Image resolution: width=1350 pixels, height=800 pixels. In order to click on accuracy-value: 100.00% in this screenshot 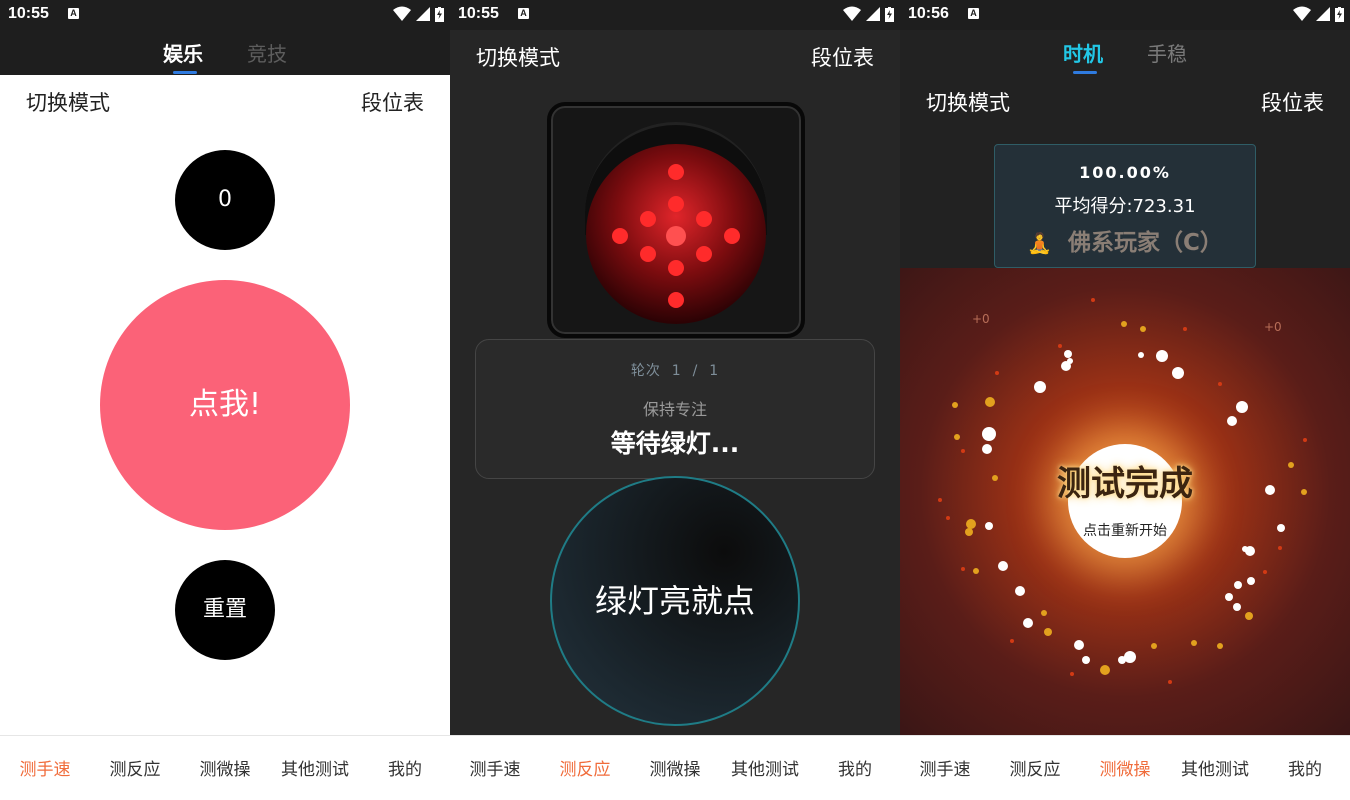, I will do `click(1125, 172)`.